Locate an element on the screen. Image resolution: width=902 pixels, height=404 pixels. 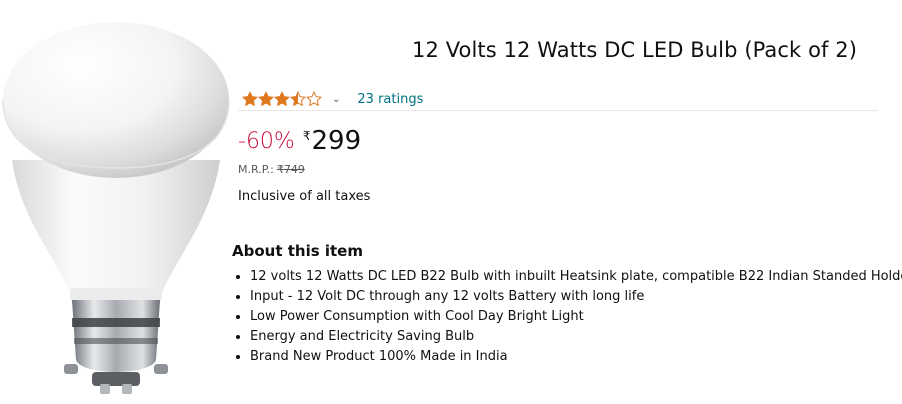
currency-symbol: ₹ is located at coordinates (306, 136).